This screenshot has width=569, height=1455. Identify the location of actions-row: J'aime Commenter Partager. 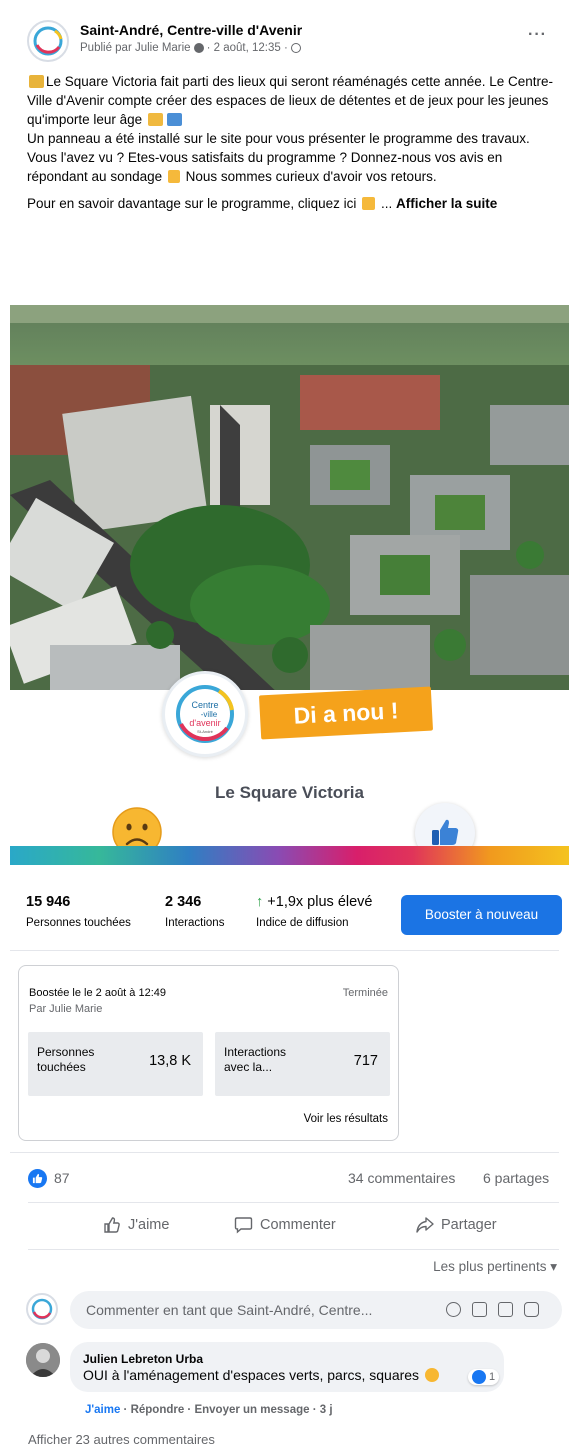
(284, 1229).